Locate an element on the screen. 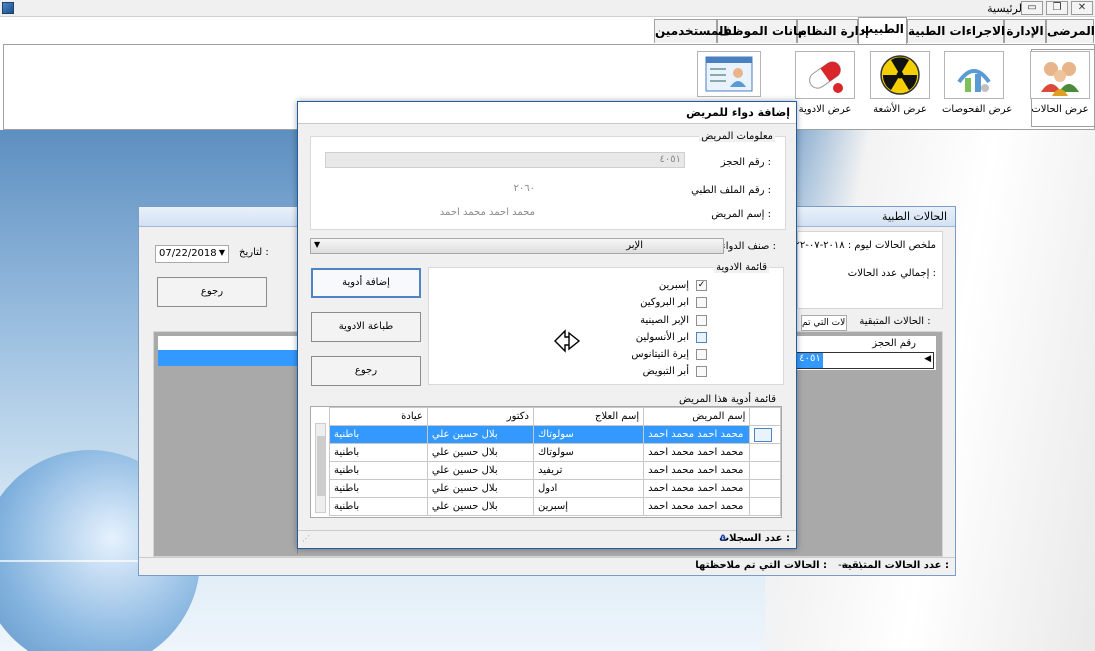 The width and height of the screenshot is (1095, 651). date-picker: 07/22/2018 ▼ is located at coordinates (192, 254).